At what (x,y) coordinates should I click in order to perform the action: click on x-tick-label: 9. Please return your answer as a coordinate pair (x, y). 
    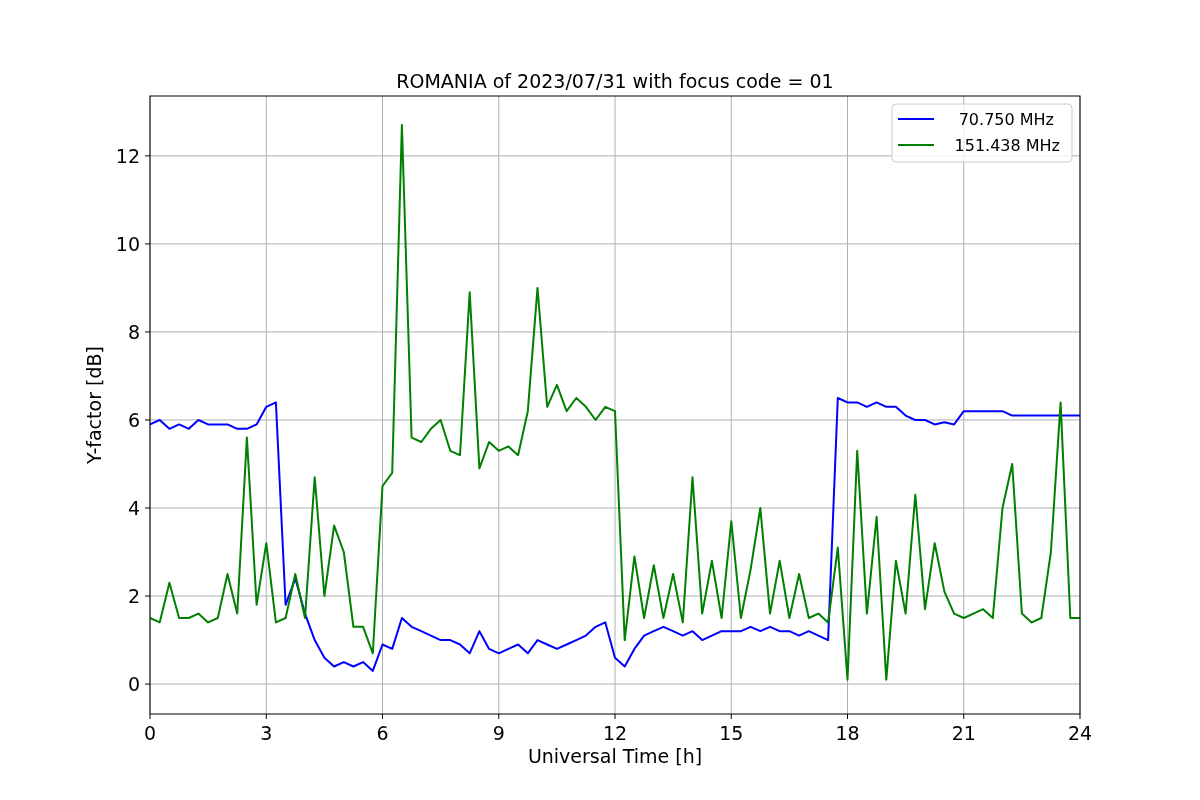
    Looking at the image, I should click on (498, 733).